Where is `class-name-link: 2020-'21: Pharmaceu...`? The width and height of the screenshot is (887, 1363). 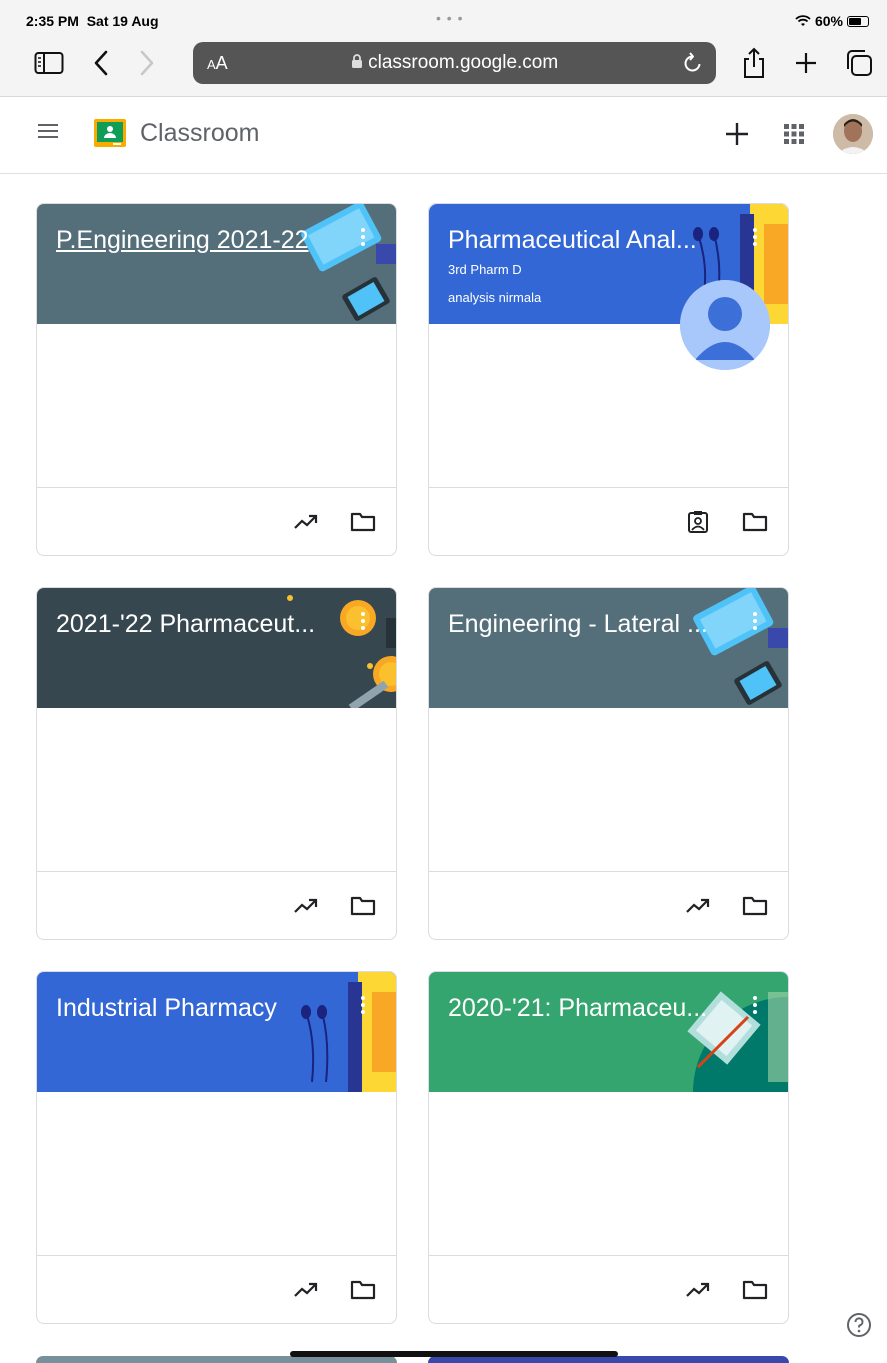 class-name-link: 2020-'21: Pharmaceu... is located at coordinates (577, 1008).